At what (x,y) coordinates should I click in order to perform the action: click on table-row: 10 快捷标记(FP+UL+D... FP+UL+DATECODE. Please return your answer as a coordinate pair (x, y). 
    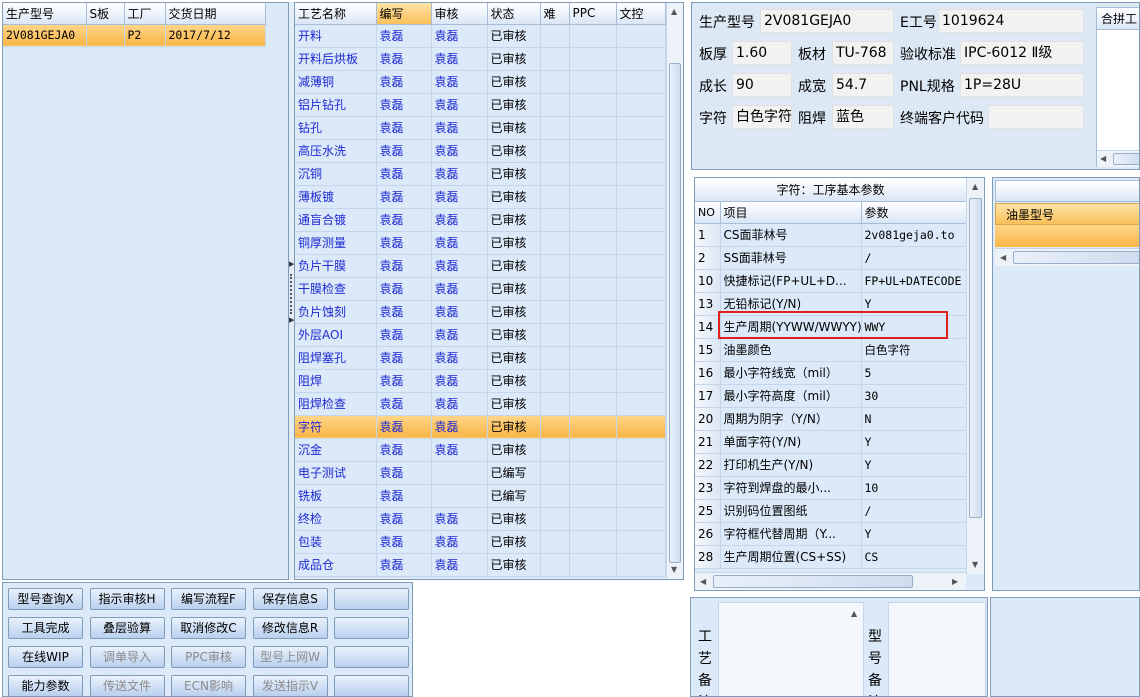
    Looking at the image, I should click on (831, 281).